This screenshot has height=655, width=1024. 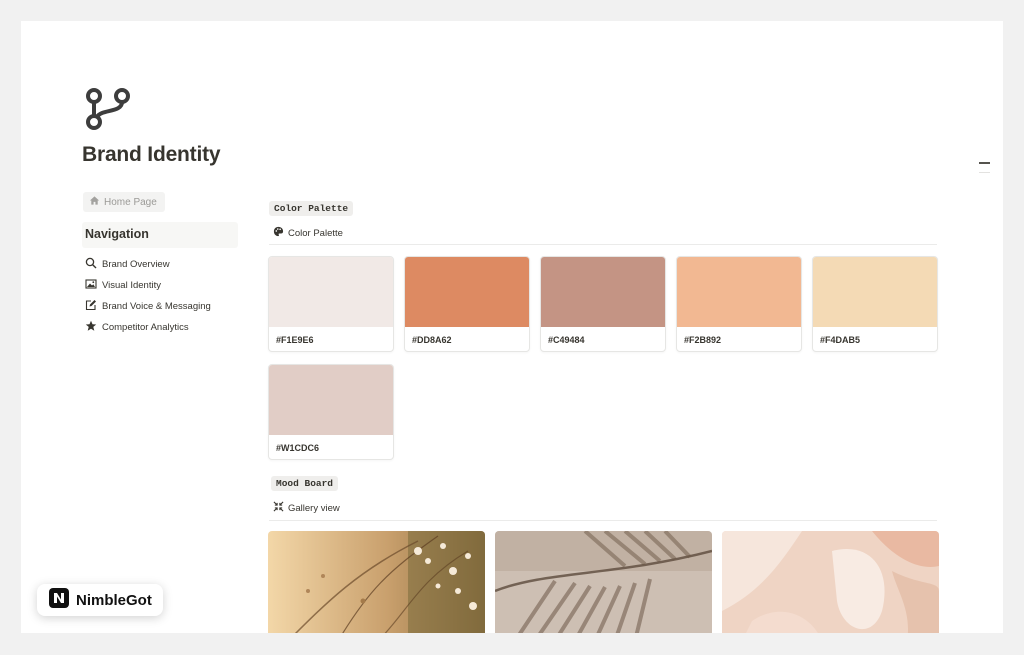 What do you see at coordinates (278, 233) in the screenshot?
I see `palette-icon` at bounding box center [278, 233].